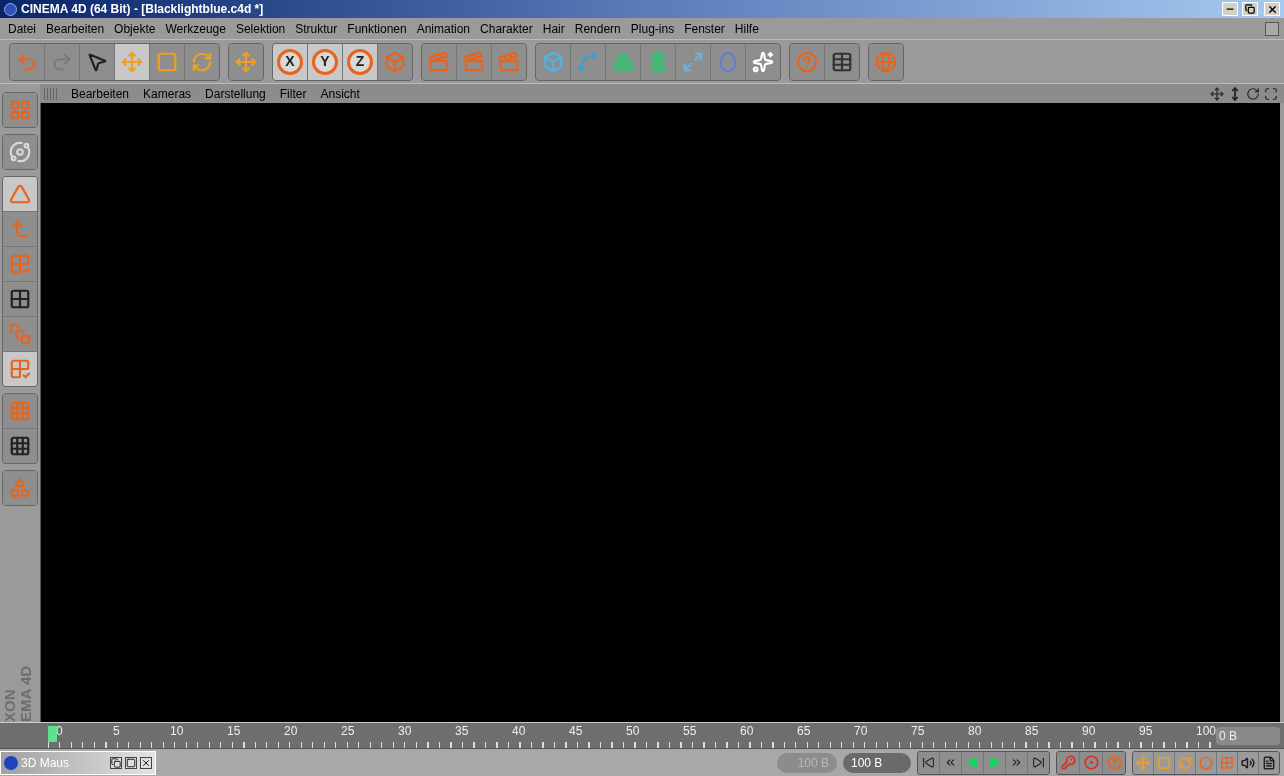 Image resolution: width=1284 pixels, height=776 pixels. I want to click on frame-label: 80, so click(975, 732).